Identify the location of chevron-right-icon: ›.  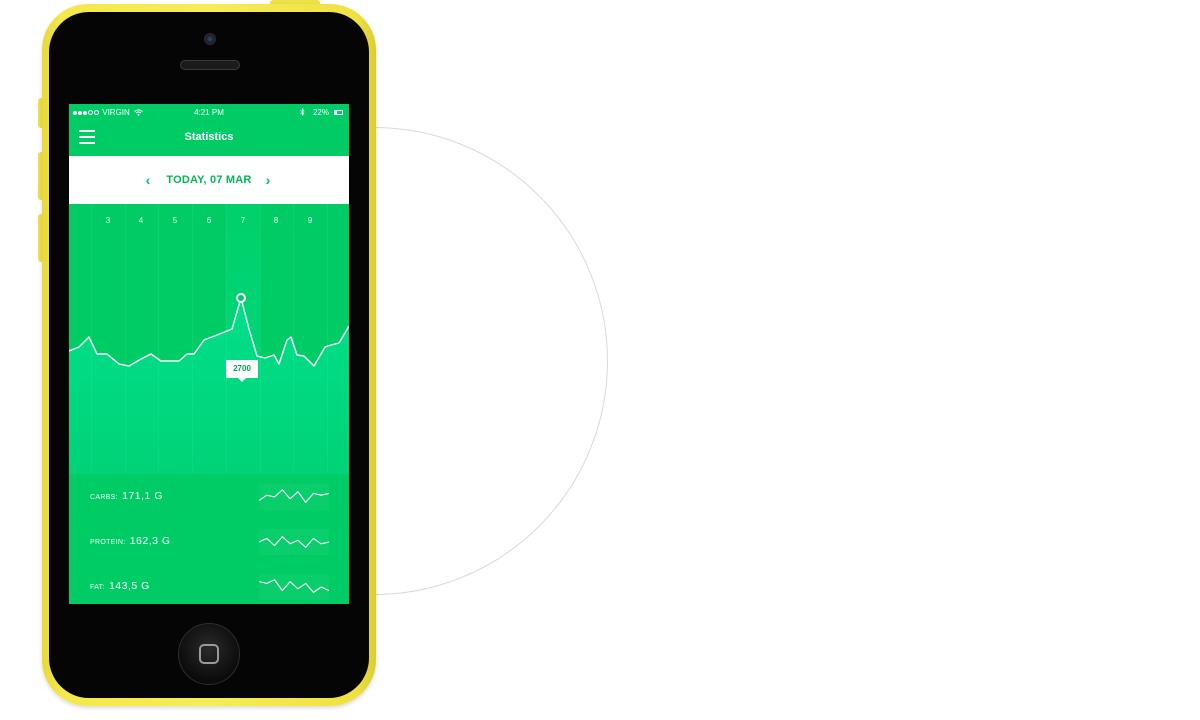
(268, 180).